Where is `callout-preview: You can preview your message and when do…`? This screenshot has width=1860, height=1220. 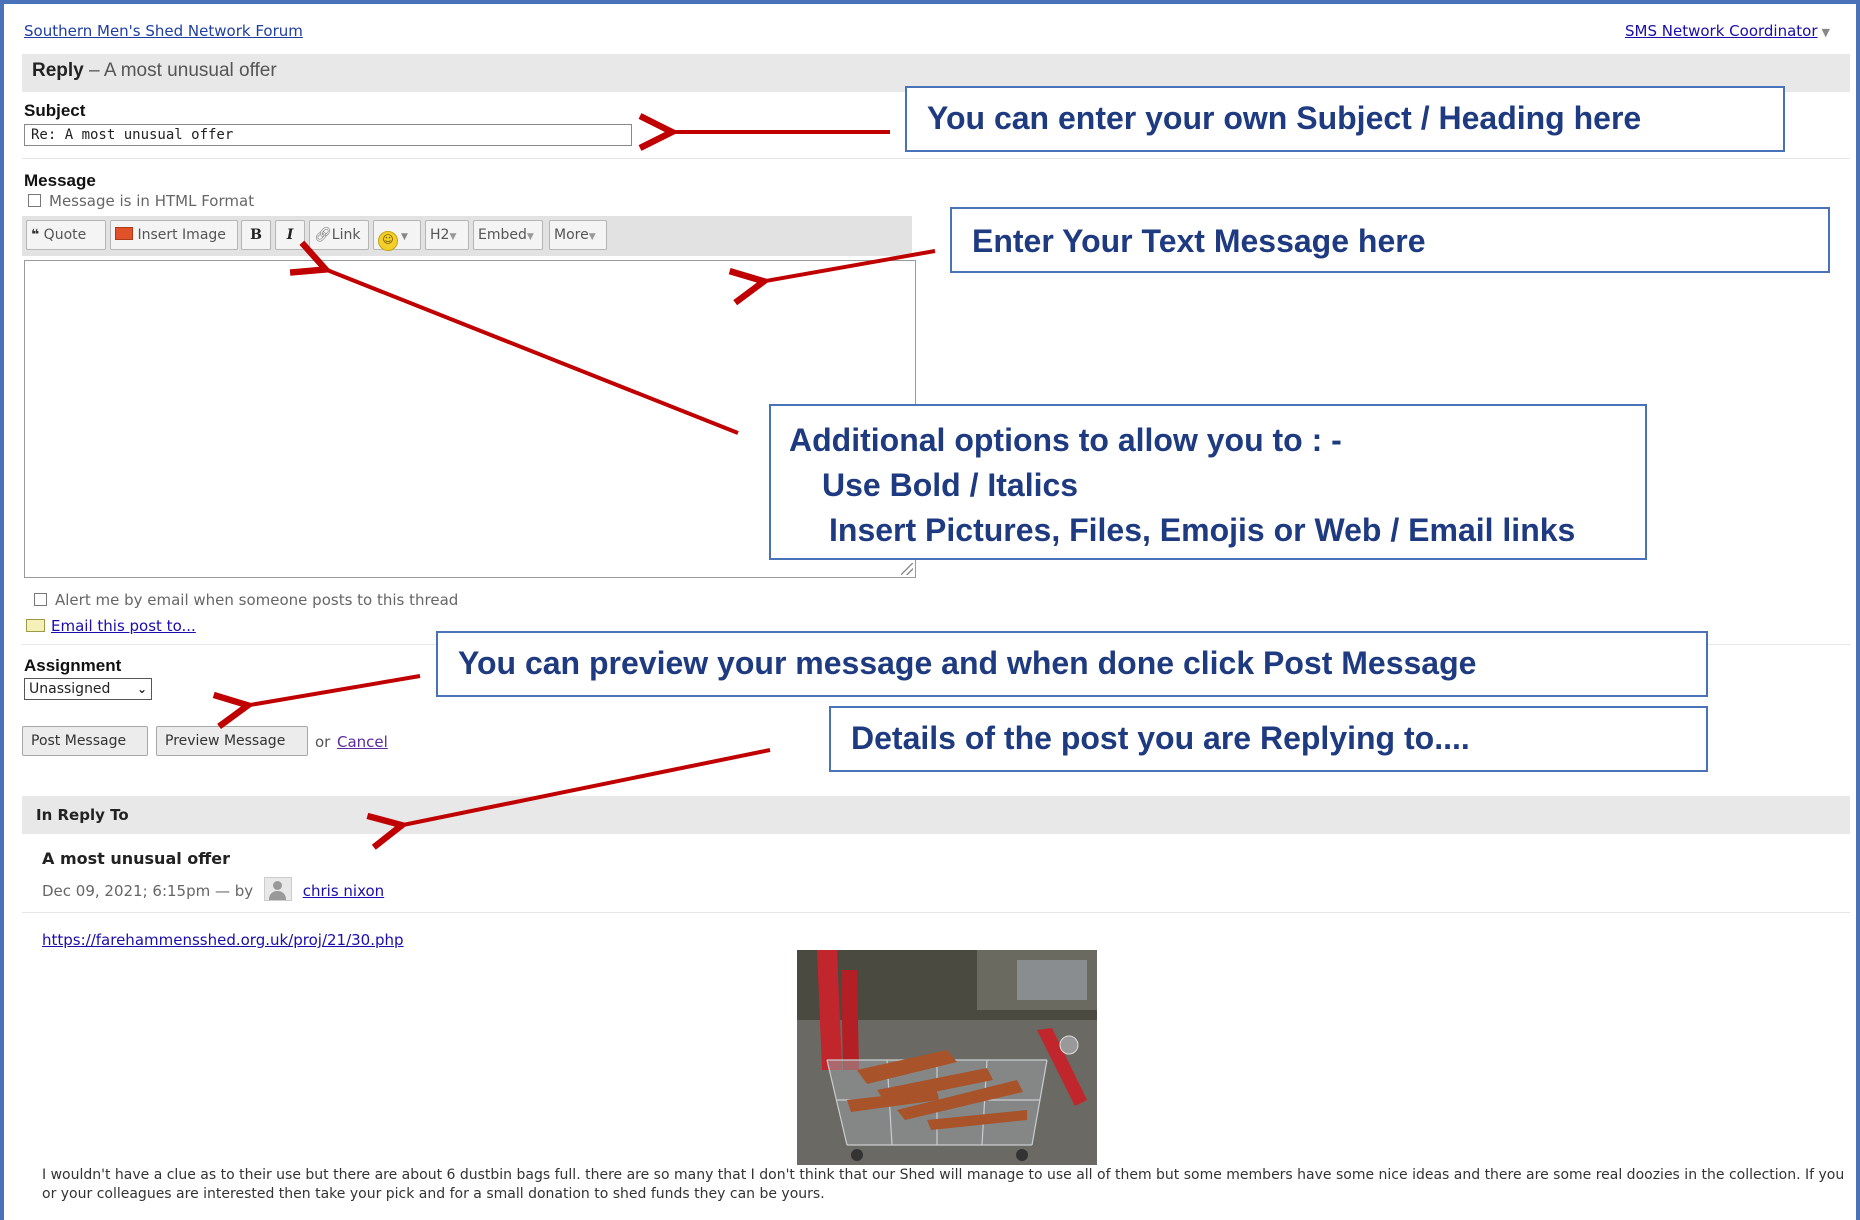 callout-preview: You can preview your message and when do… is located at coordinates (1072, 664).